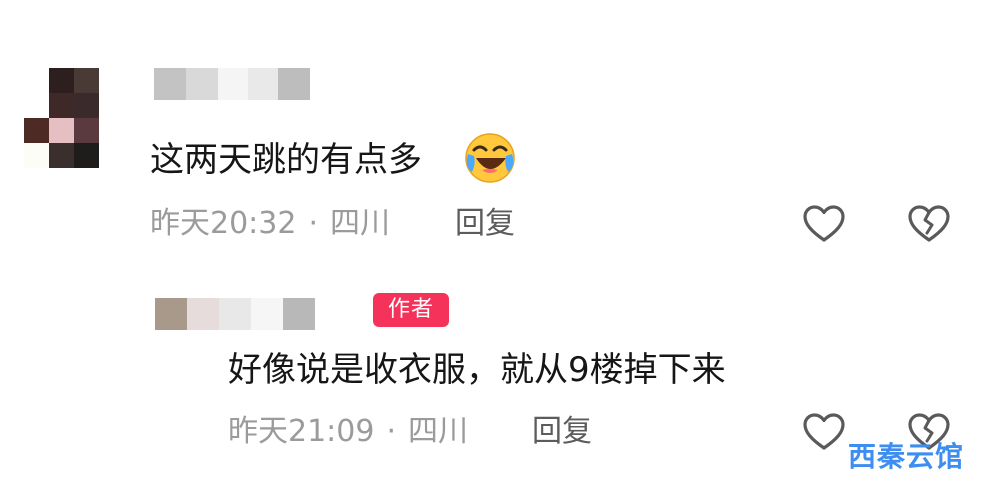 Image resolution: width=985 pixels, height=482 pixels. I want to click on dislike-button, so click(929, 224).